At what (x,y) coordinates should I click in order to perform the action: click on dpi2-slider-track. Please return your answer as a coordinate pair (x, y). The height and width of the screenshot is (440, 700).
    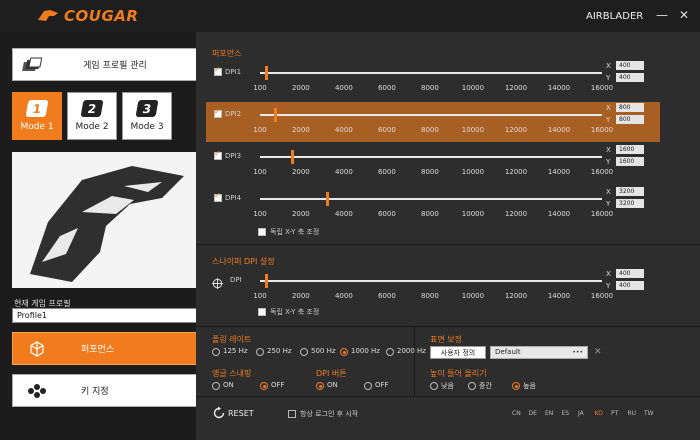
    Looking at the image, I should click on (431, 115).